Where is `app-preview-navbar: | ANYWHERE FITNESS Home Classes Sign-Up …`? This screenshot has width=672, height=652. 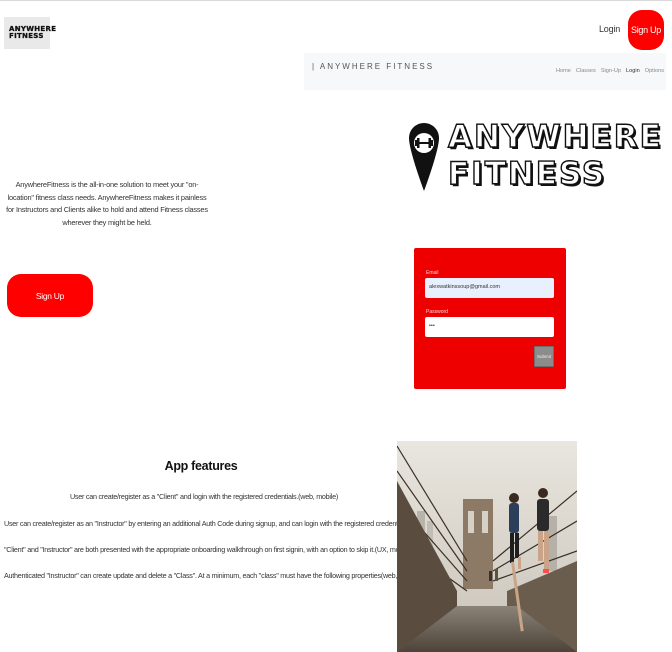 app-preview-navbar: | ANYWHERE FITNESS Home Classes Sign-Up … is located at coordinates (485, 71).